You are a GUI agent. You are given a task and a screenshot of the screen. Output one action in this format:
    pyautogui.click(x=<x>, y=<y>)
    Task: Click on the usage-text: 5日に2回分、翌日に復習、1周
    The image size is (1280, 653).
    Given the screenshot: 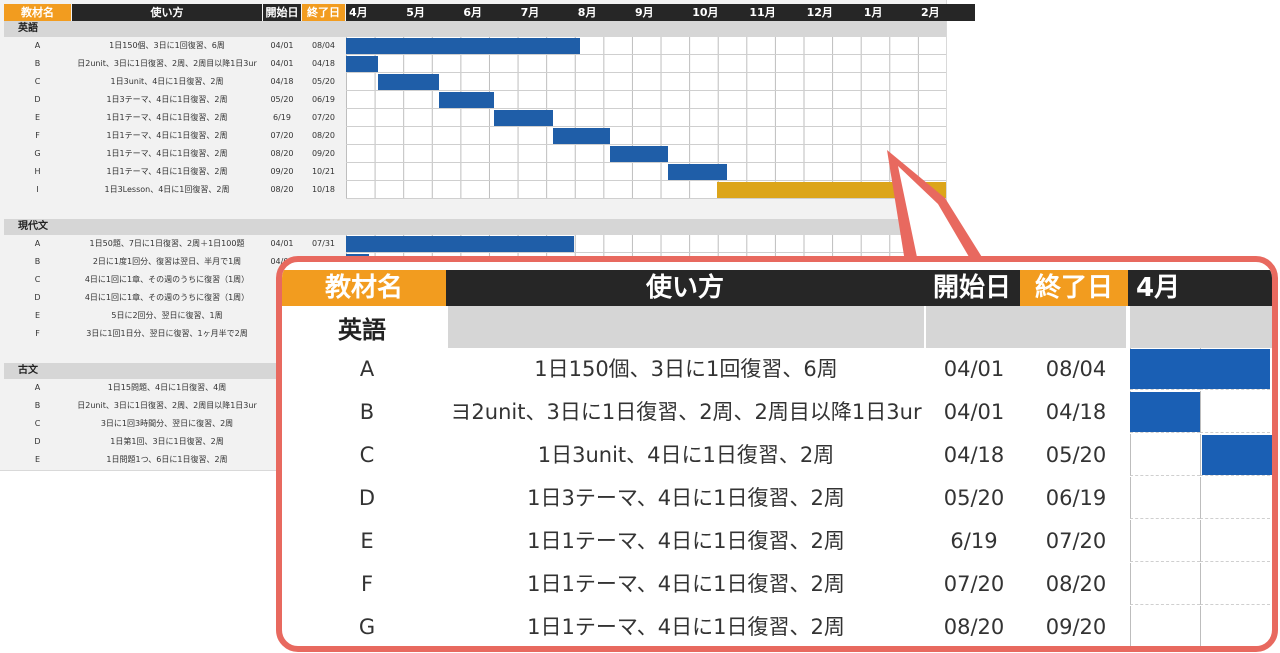 What is the action you would take?
    pyautogui.click(x=167, y=315)
    